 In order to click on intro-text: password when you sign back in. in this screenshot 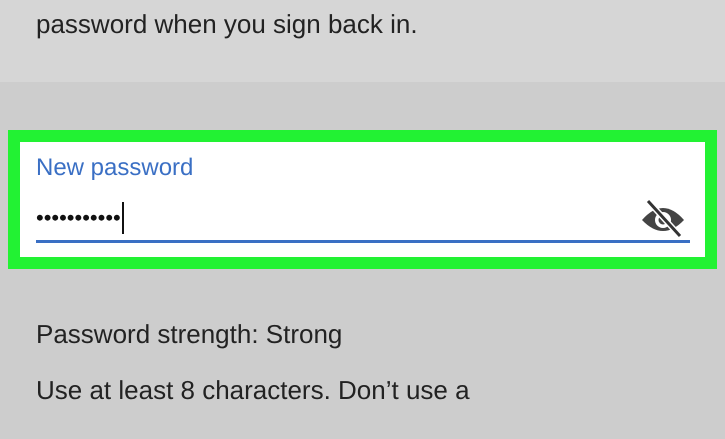, I will do `click(227, 24)`.